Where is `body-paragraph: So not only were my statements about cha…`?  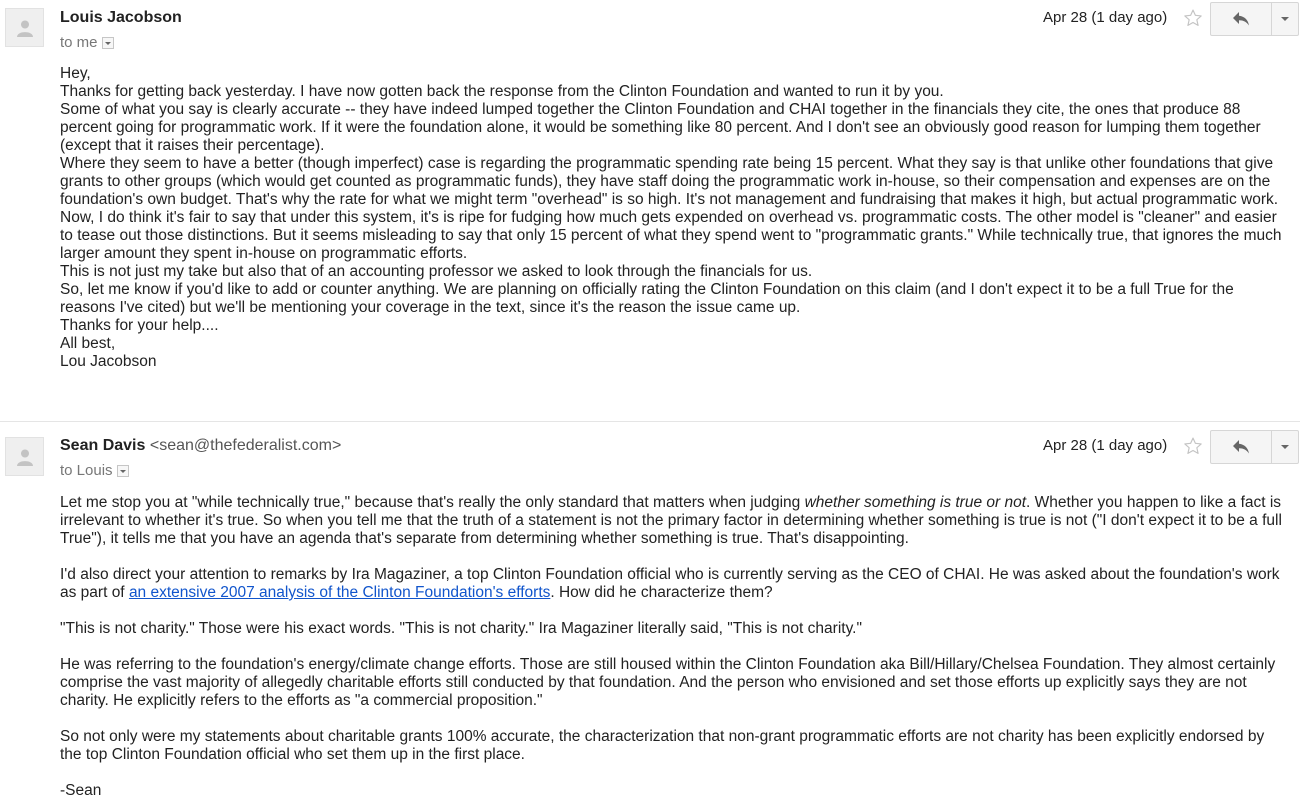 body-paragraph: So not only were my statements about cha… is located at coordinates (662, 745).